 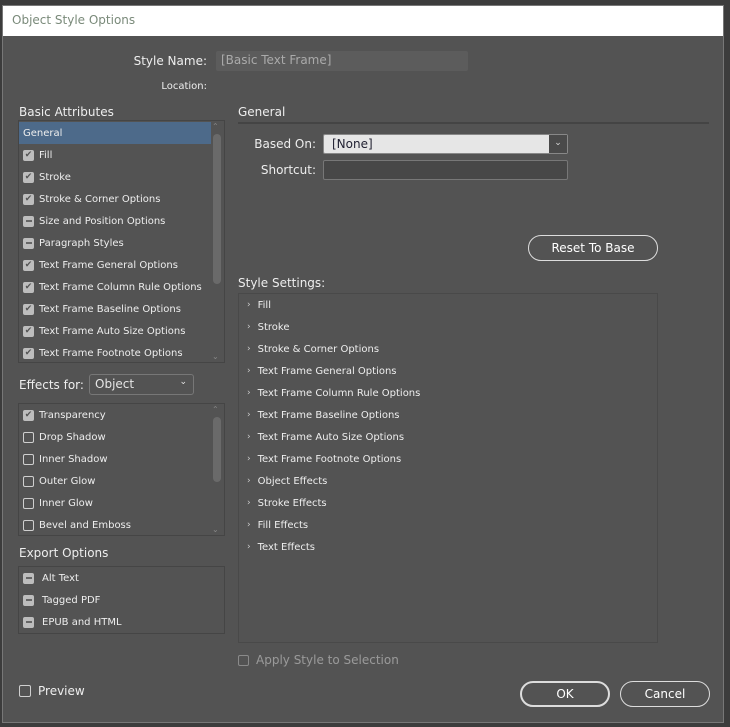 I want to click on apply-style-checkbox: Apply Style to Selection, so click(x=318, y=660).